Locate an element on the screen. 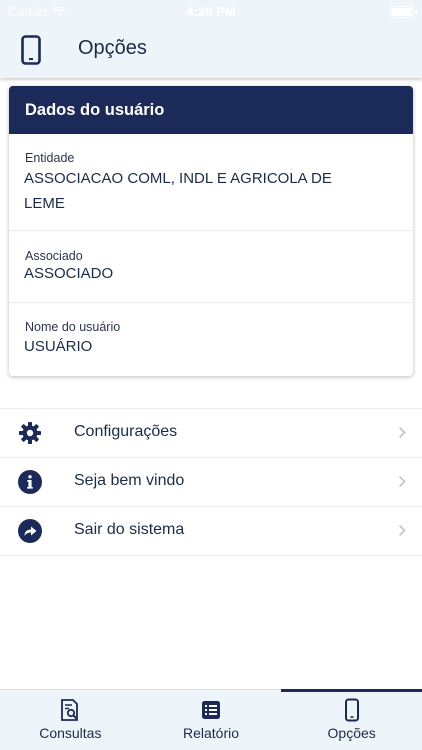 This screenshot has width=422, height=750. info-icon is located at coordinates (30, 482).